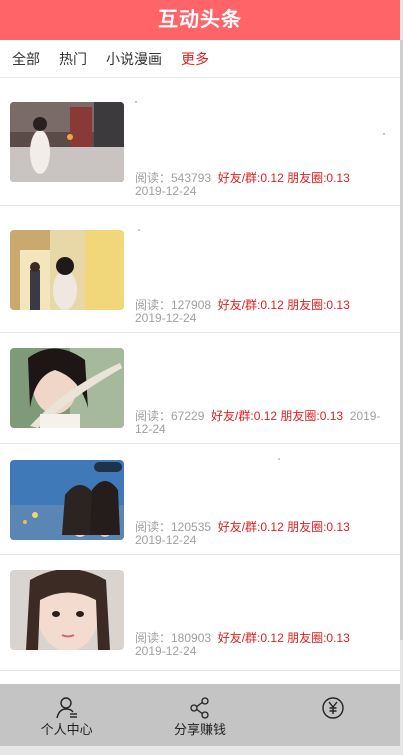 This screenshot has width=403, height=755. What do you see at coordinates (199, 729) in the screenshot?
I see `nav-label-share: 分享赚钱` at bounding box center [199, 729].